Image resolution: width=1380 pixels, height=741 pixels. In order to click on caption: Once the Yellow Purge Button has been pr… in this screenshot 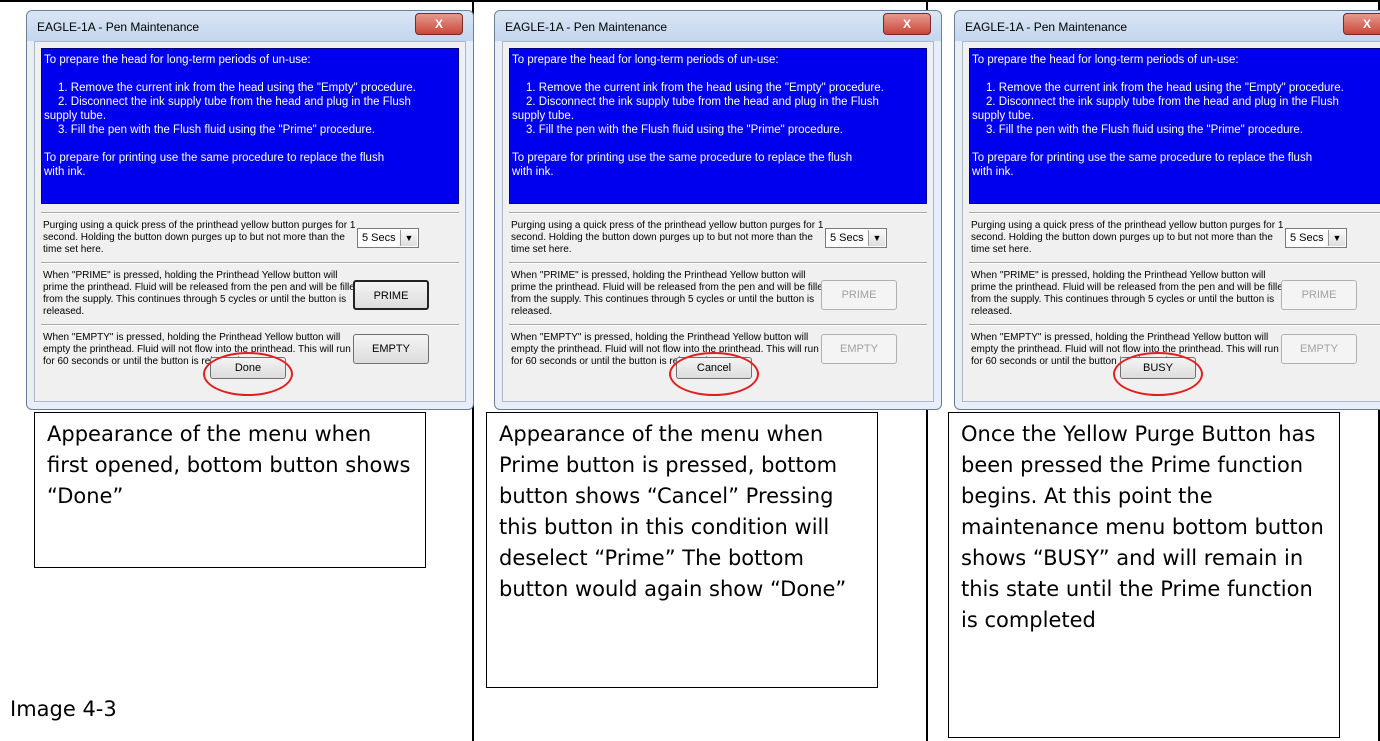, I will do `click(1144, 575)`.